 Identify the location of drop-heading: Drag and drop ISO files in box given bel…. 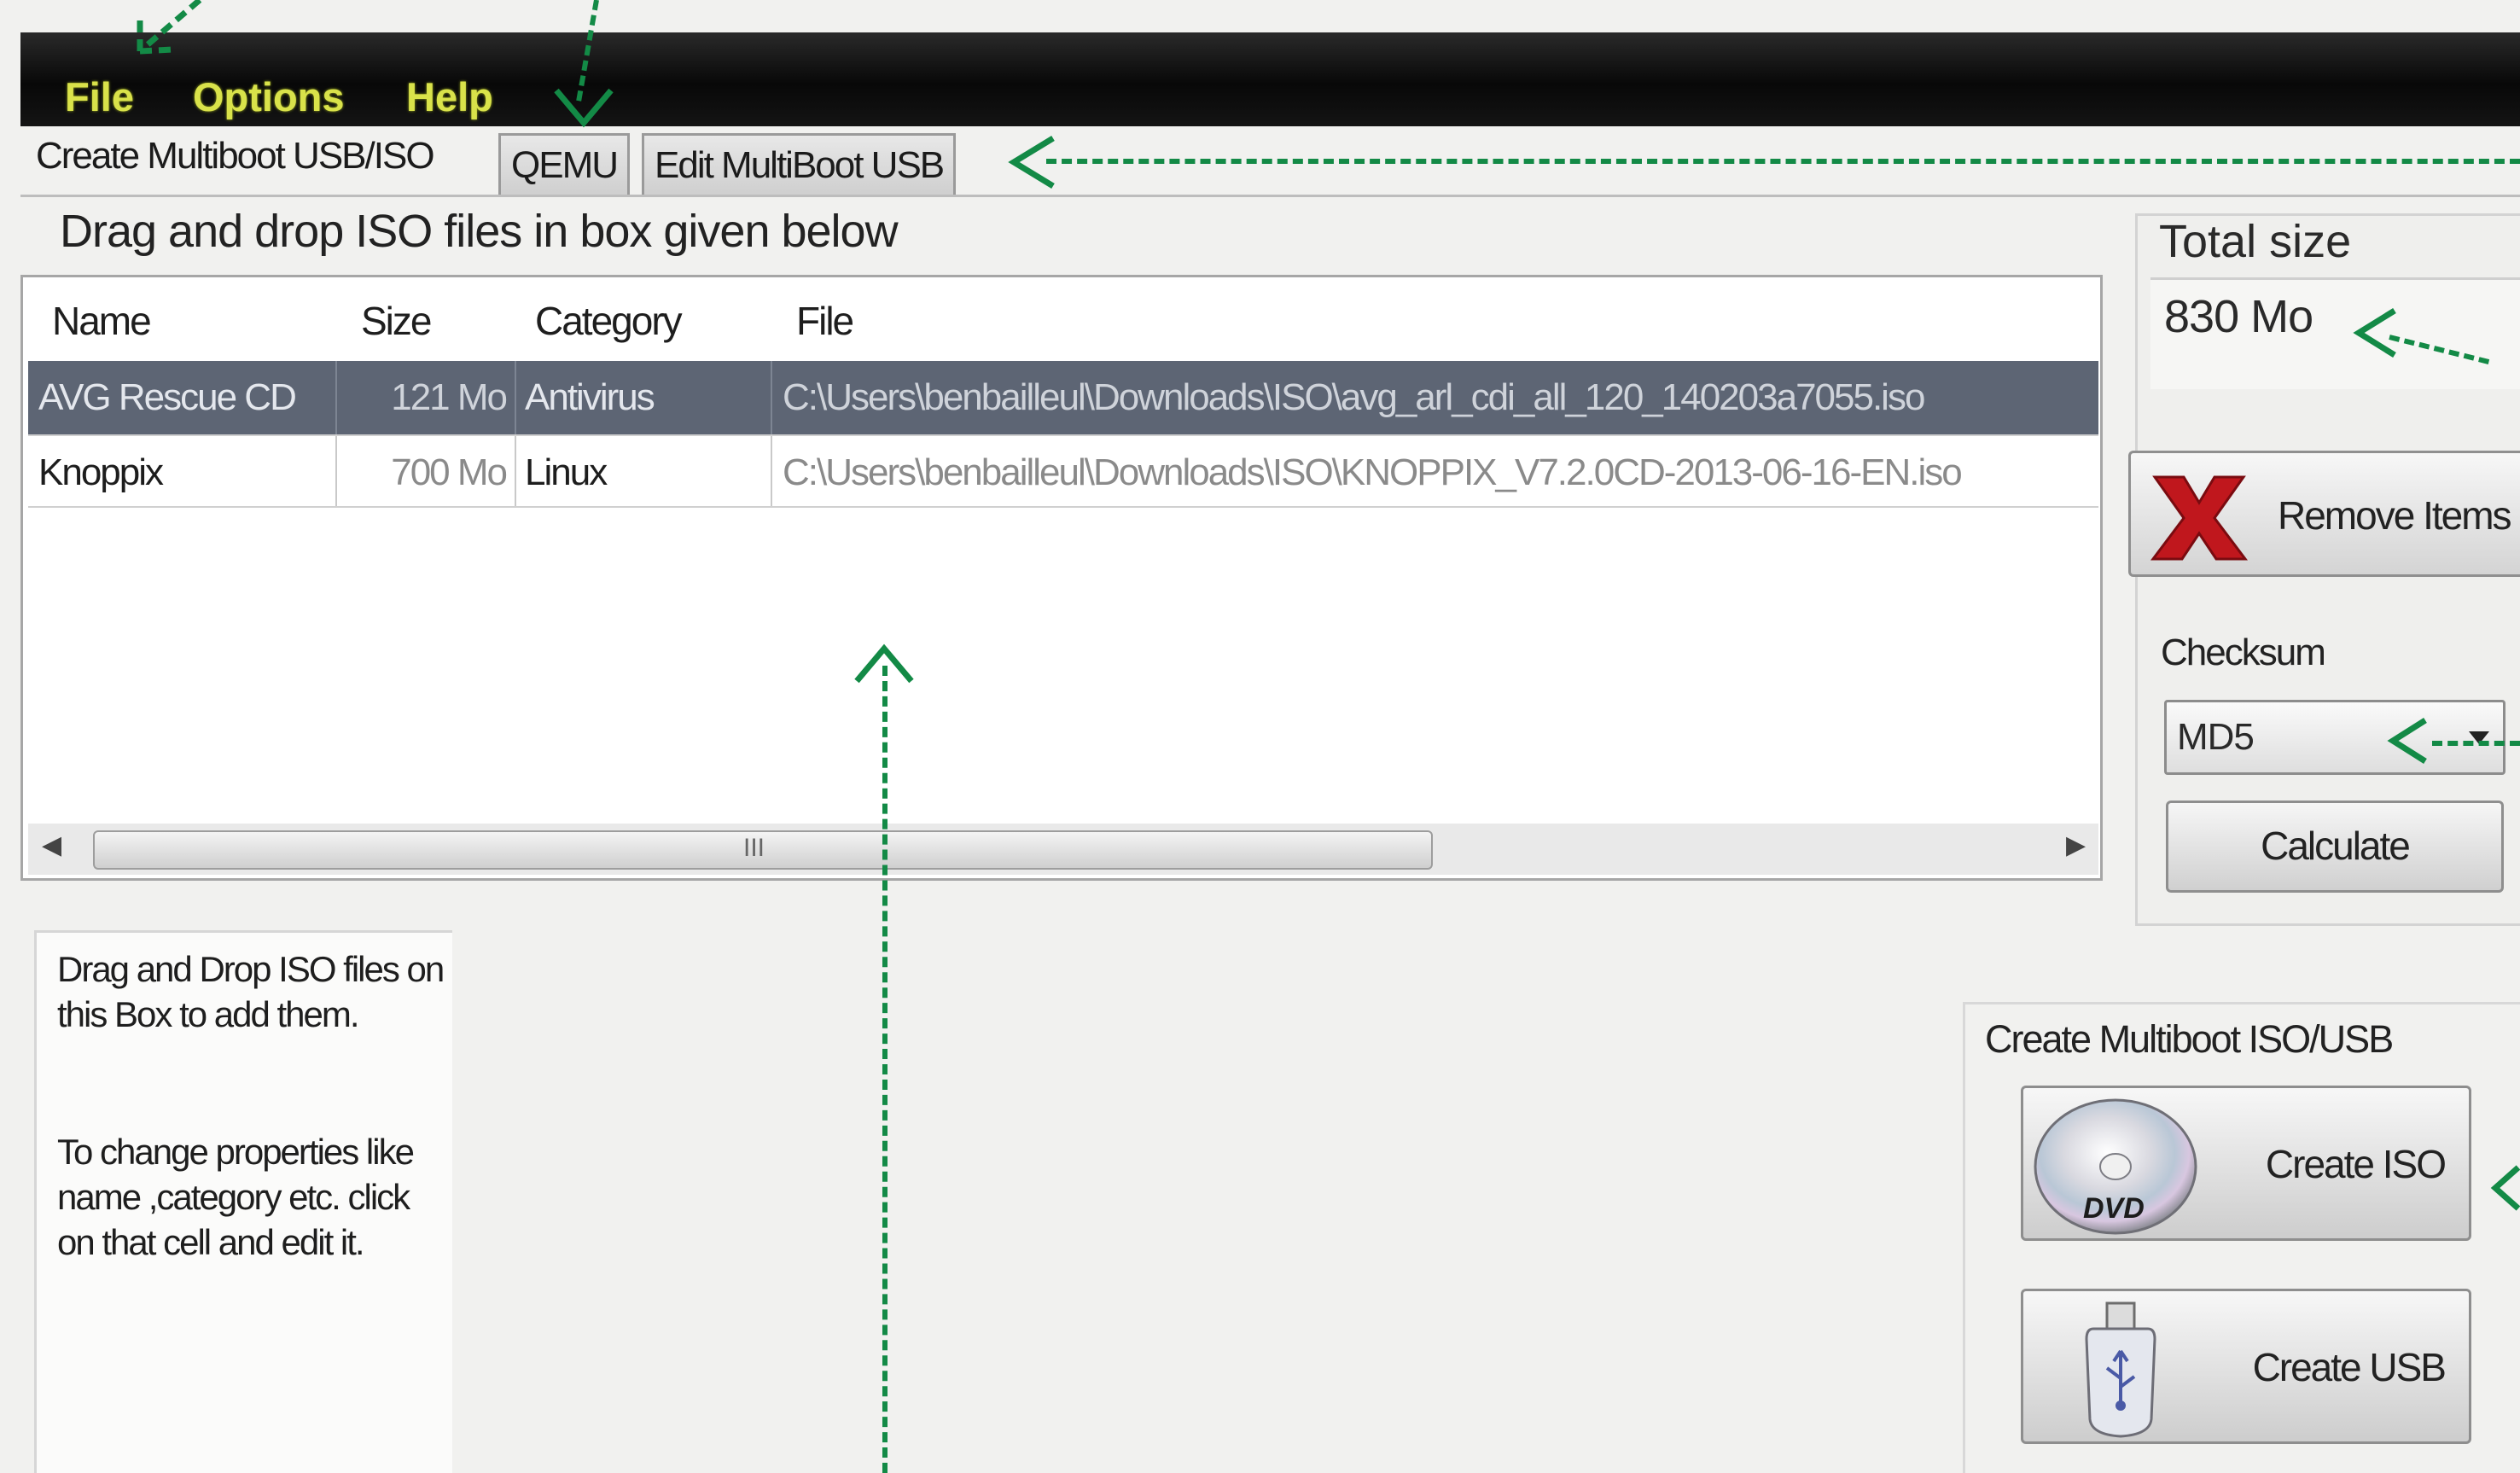
(479, 232).